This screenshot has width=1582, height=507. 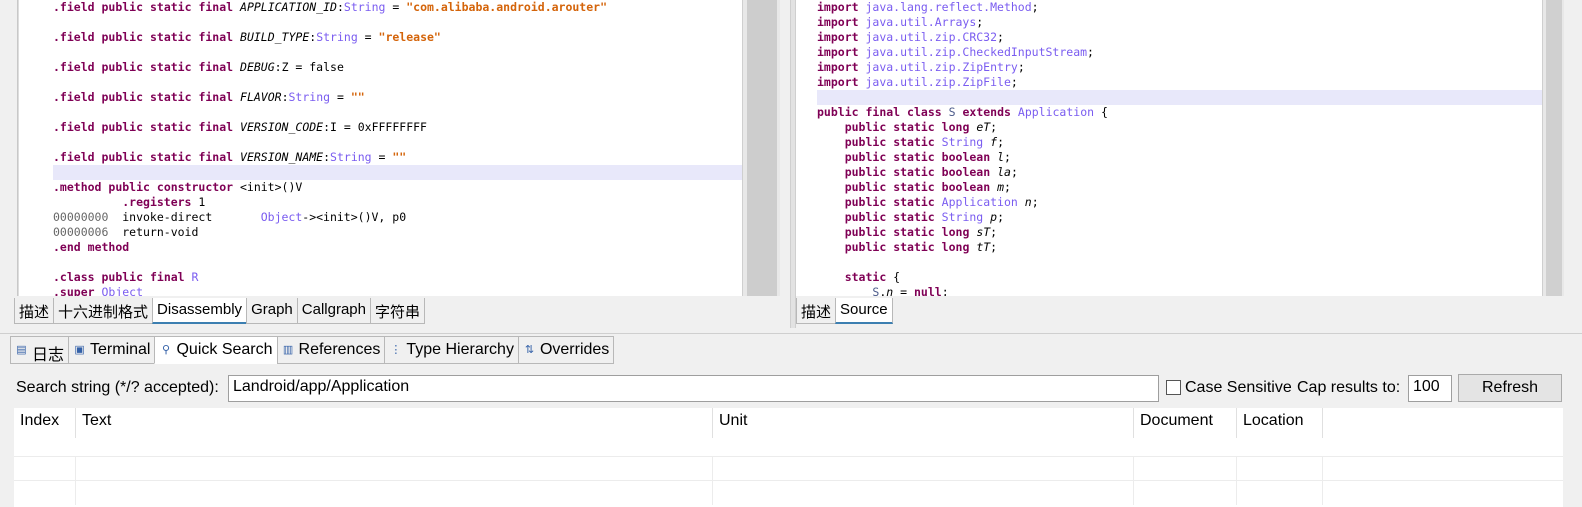 I want to click on right-vertical-scrollbar, so click(x=1553, y=148).